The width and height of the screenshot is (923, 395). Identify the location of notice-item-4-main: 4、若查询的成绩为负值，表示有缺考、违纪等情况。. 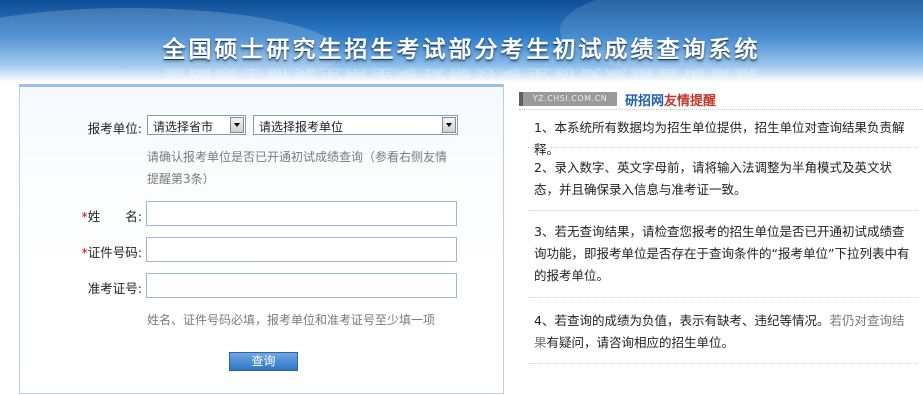
(682, 320).